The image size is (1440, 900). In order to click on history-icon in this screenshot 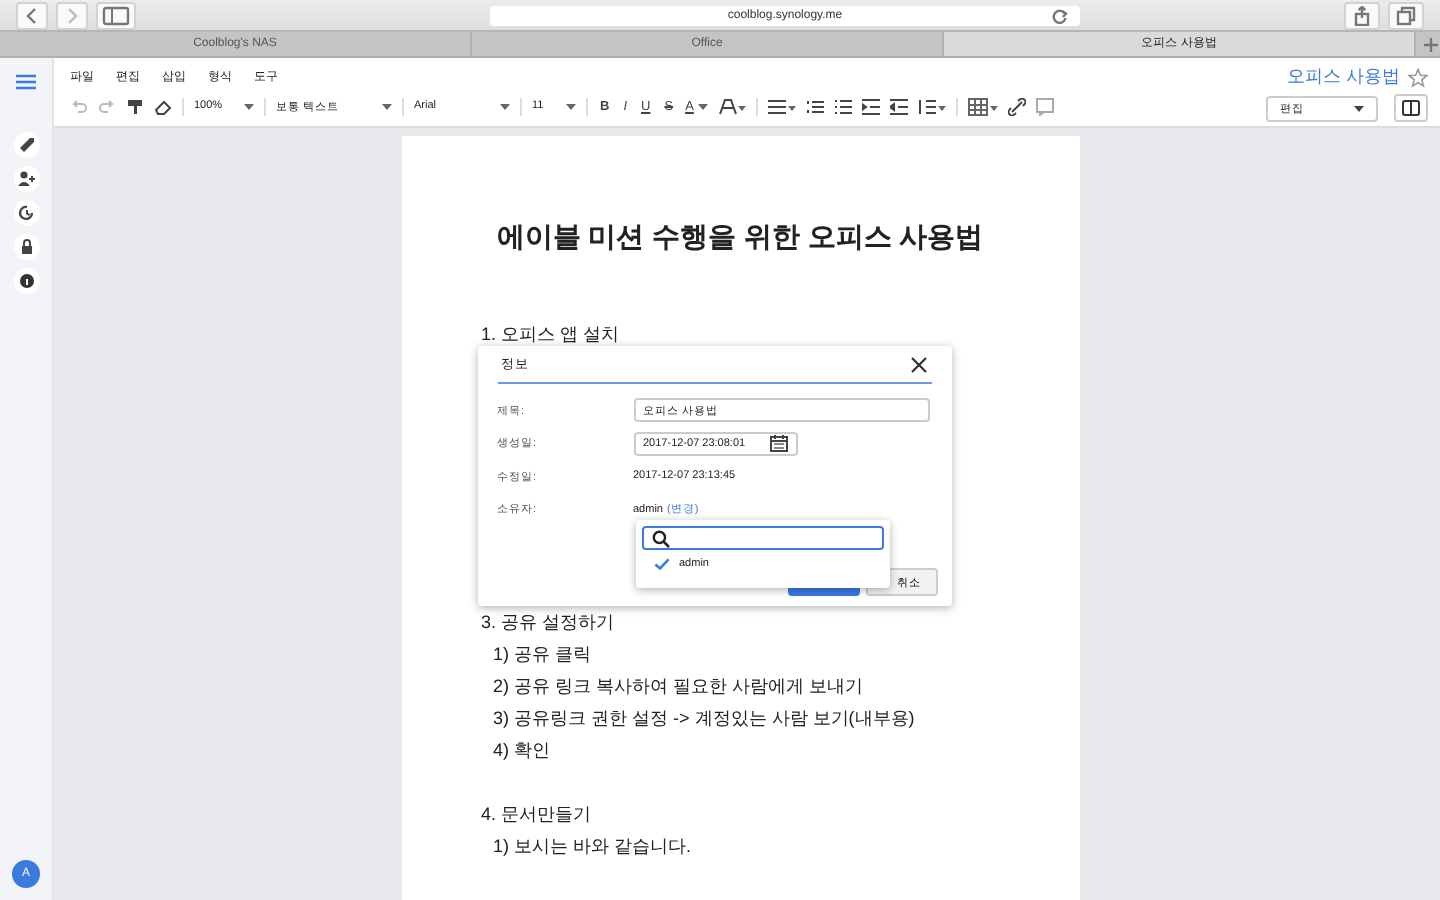, I will do `click(26, 213)`.